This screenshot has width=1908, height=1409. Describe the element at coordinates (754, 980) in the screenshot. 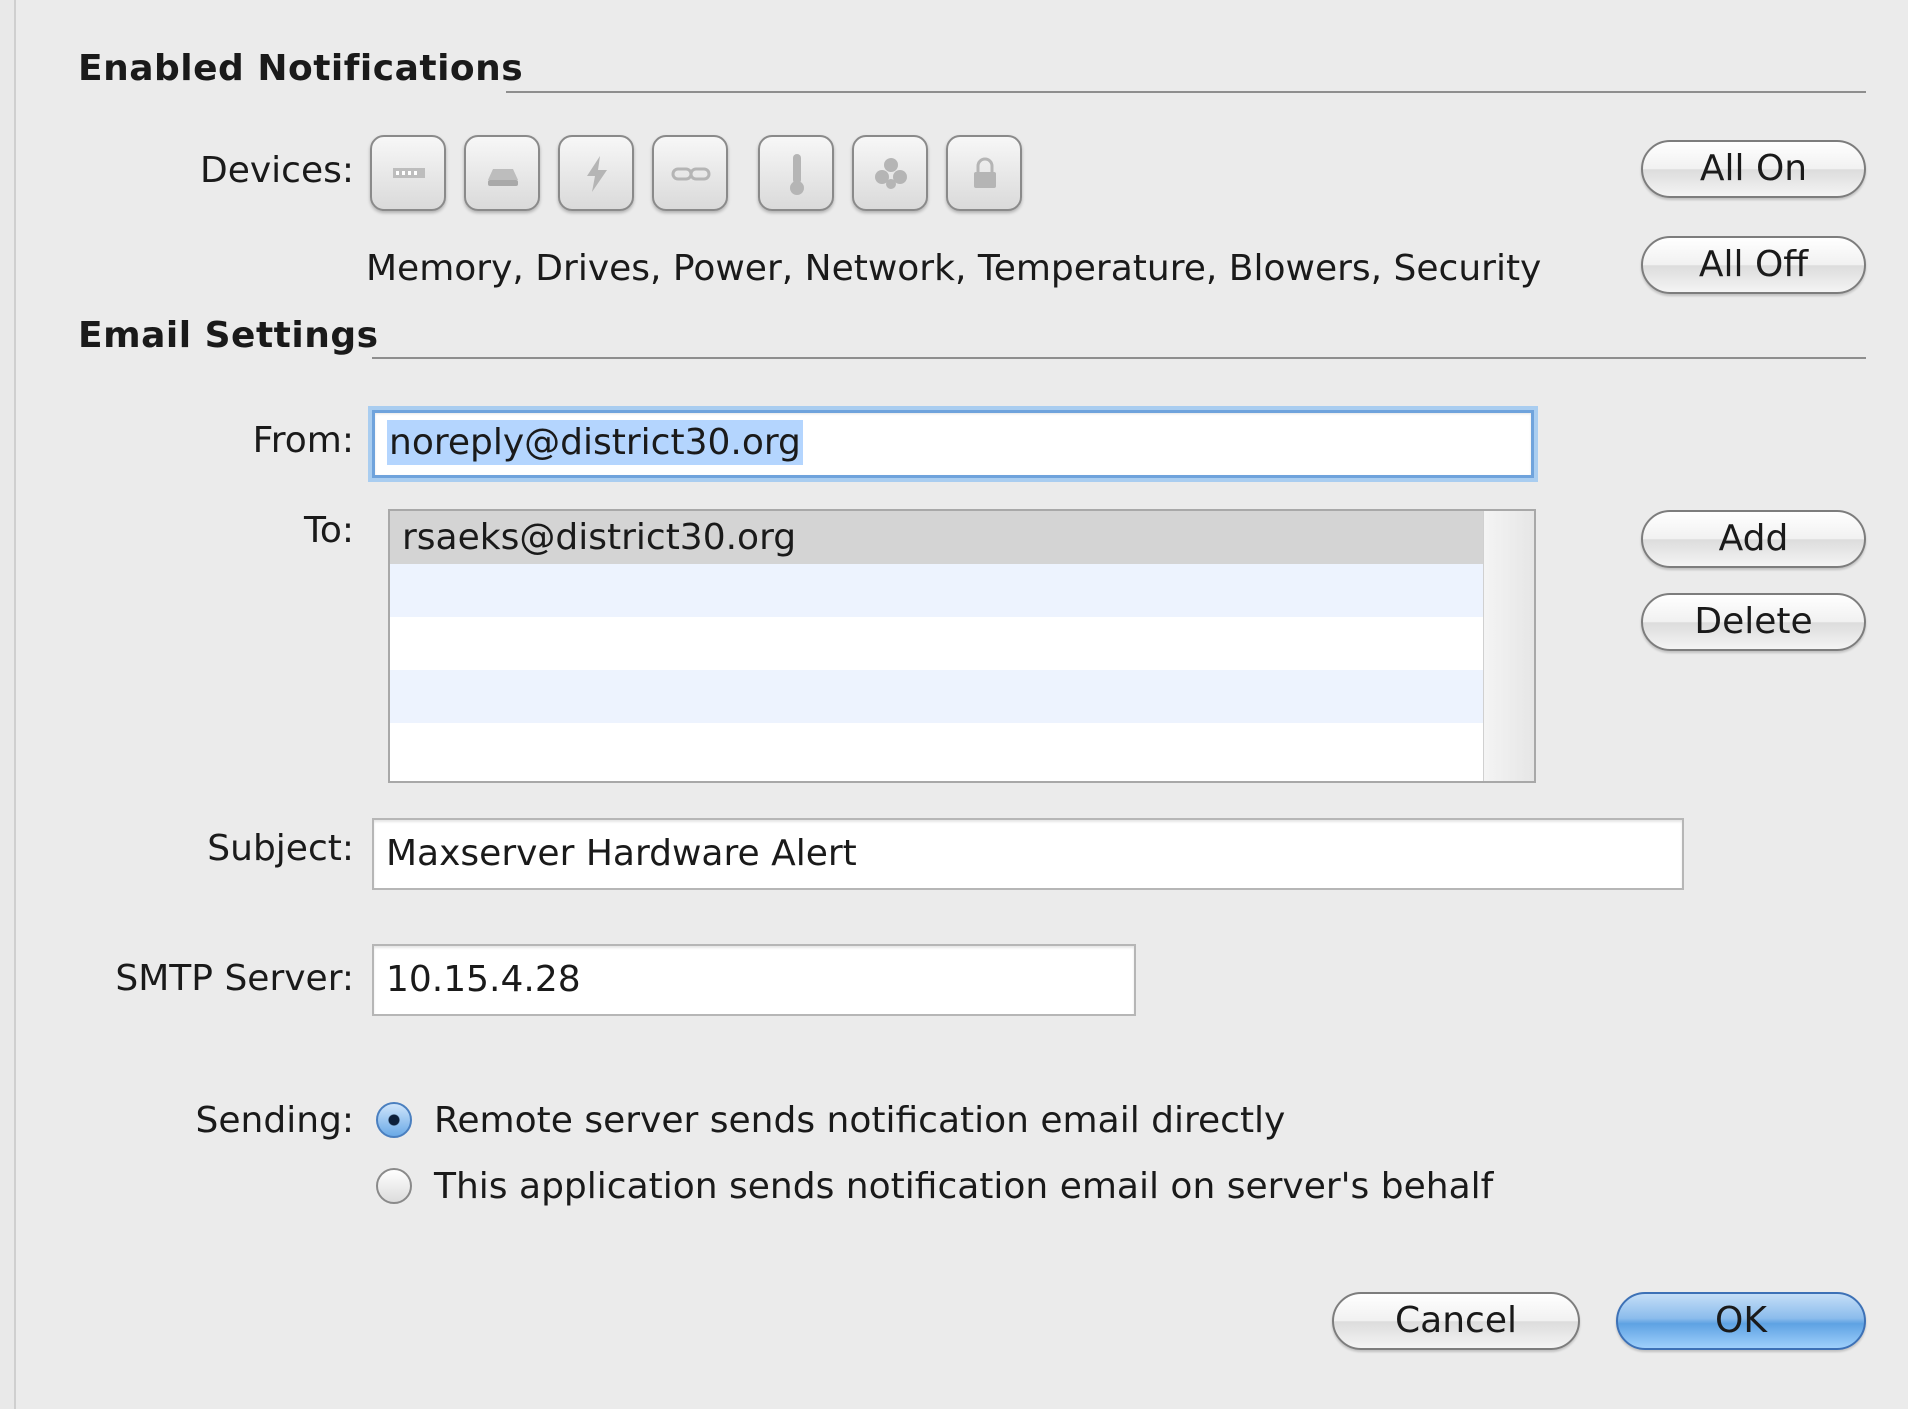

I see `smtp-server-field: 10.15.4.28` at that location.